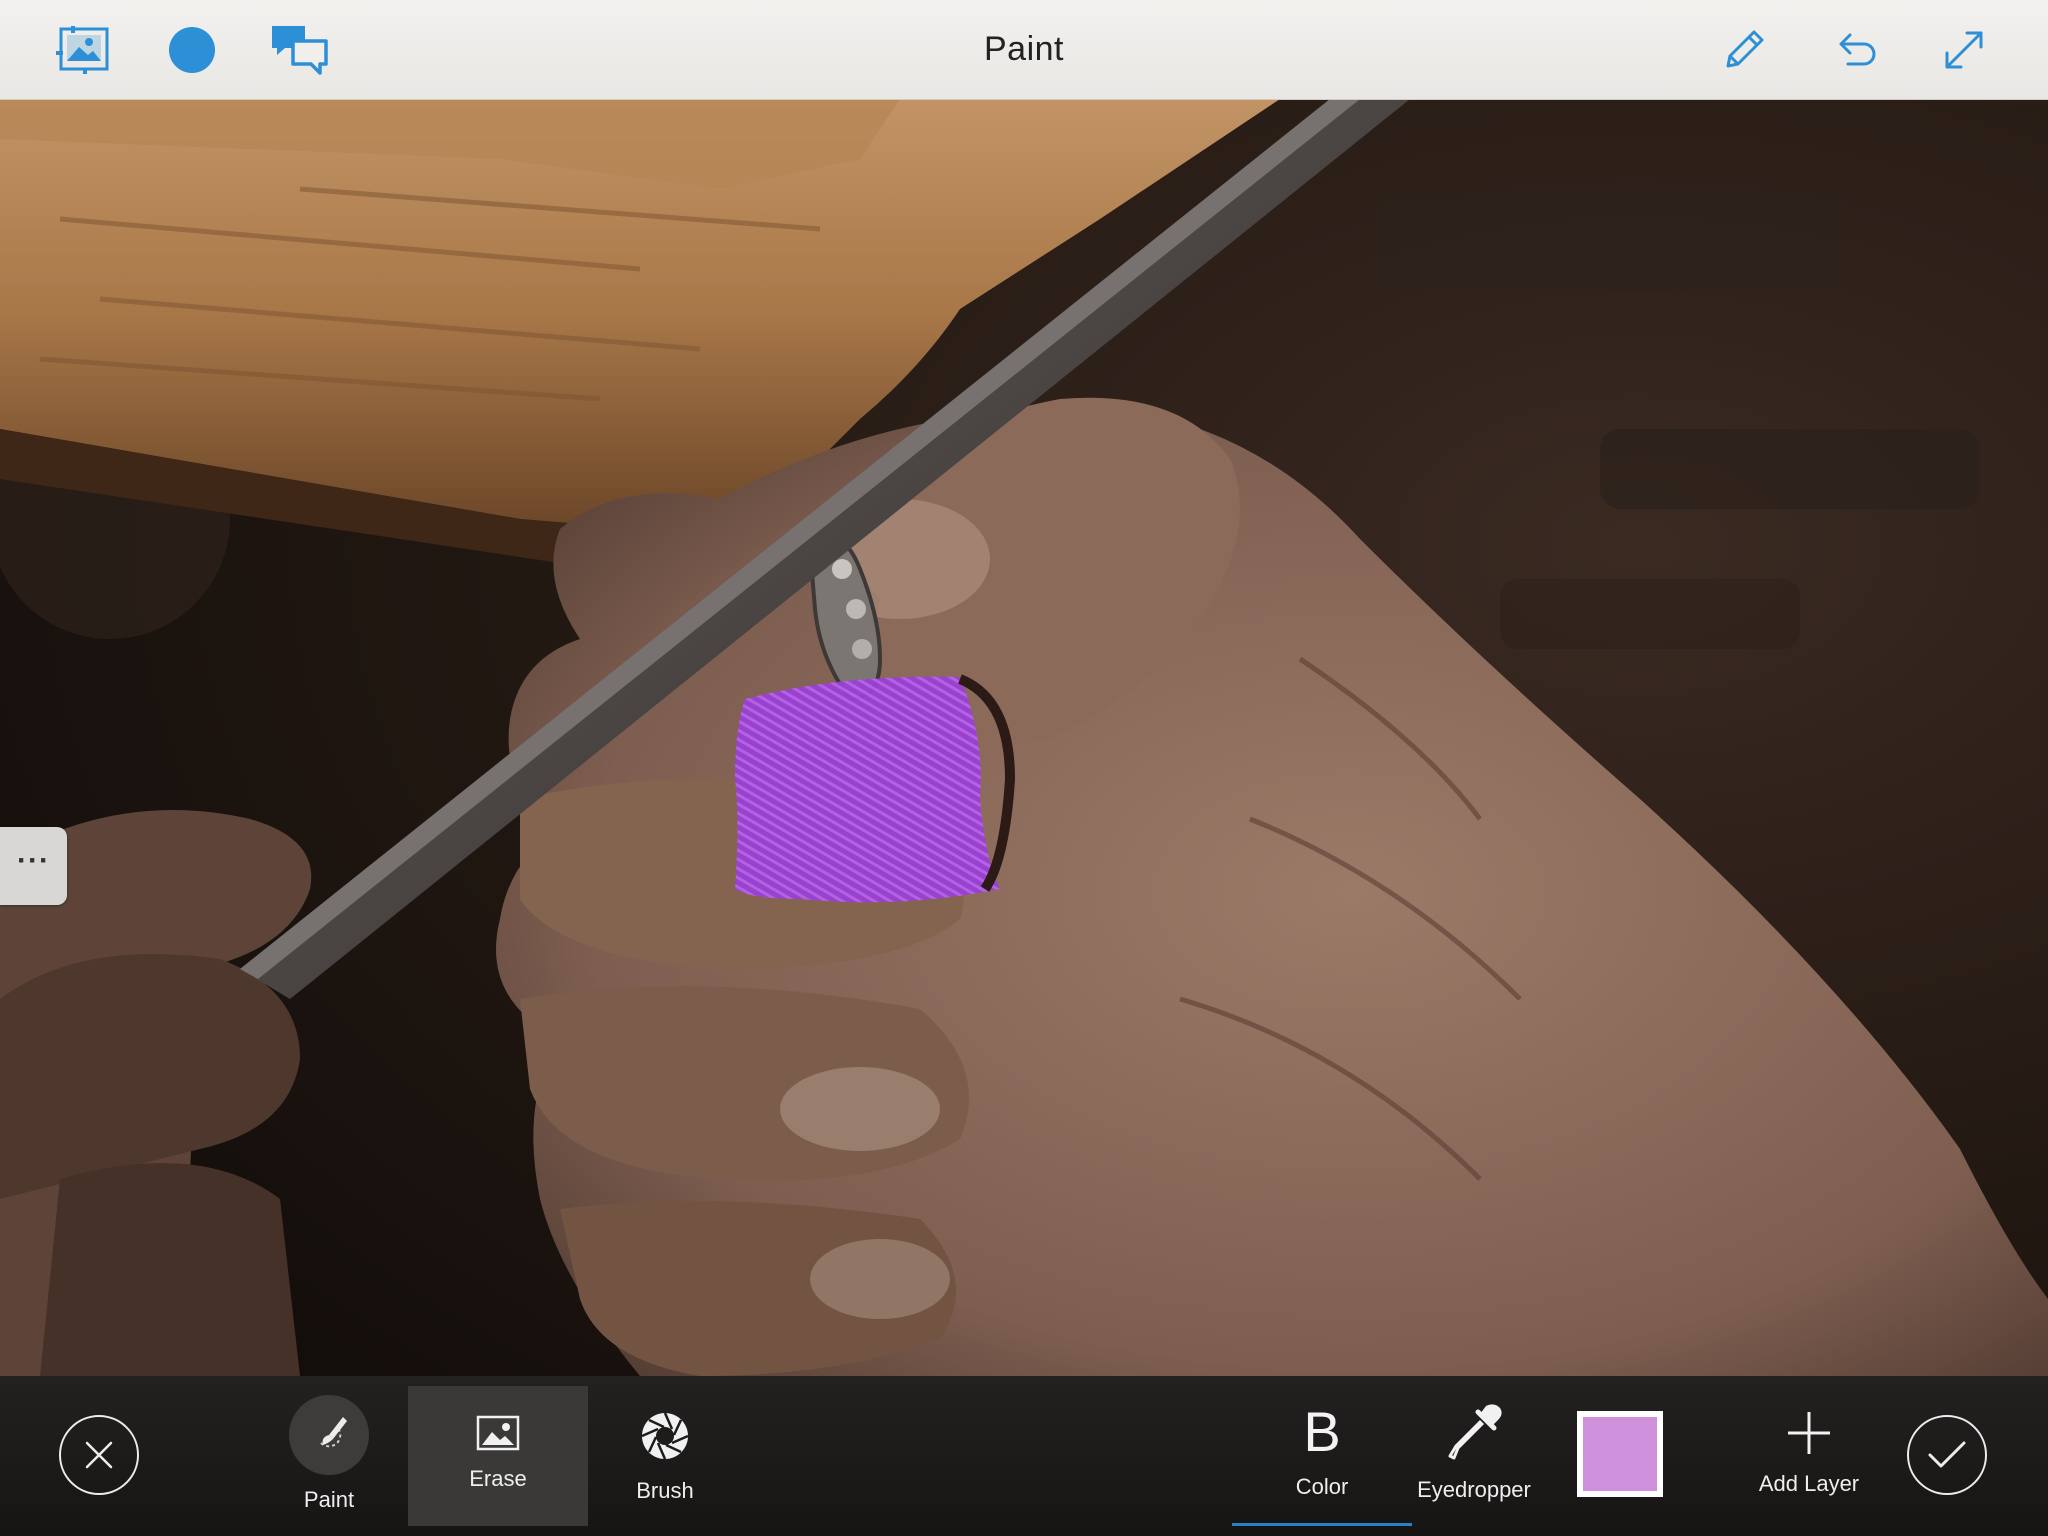  What do you see at coordinates (33, 866) in the screenshot?
I see `side-menu-handle: ···` at bounding box center [33, 866].